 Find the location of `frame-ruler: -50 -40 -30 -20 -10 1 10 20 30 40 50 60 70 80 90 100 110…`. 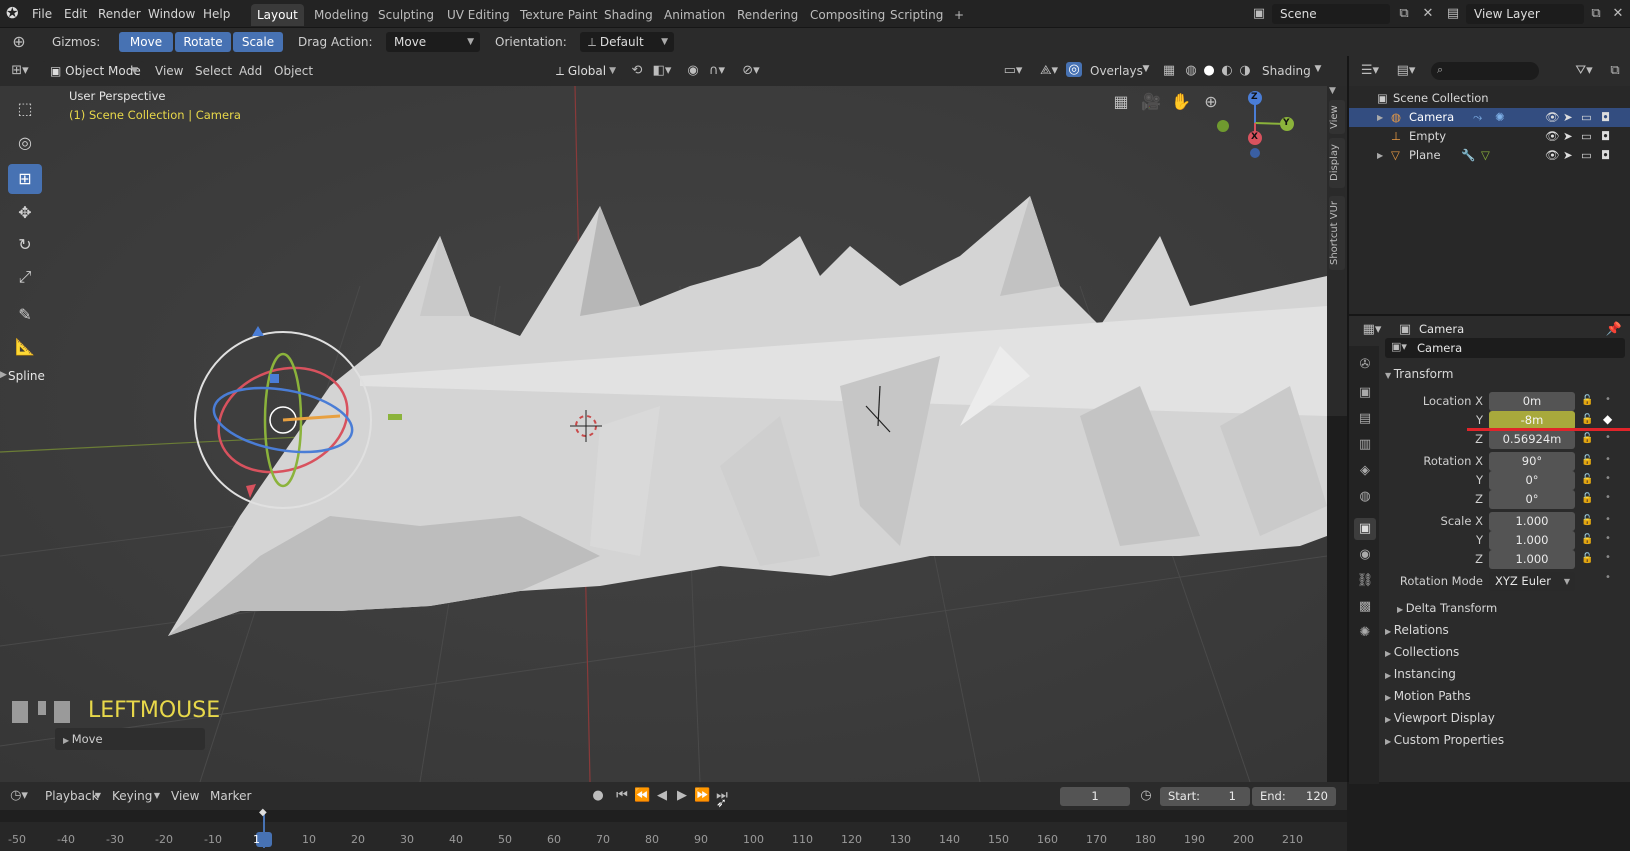

frame-ruler: -50 -40 -30 -20 -10 1 10 20 30 40 50 60 70 80 90 100 110… is located at coordinates (673, 836).